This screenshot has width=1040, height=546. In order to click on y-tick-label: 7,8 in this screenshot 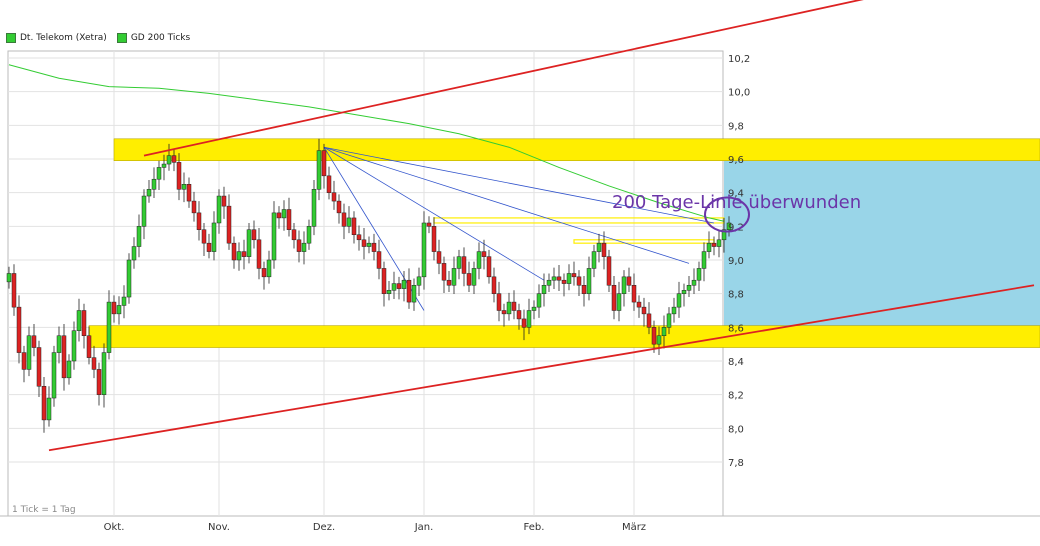, I will do `click(736, 463)`.